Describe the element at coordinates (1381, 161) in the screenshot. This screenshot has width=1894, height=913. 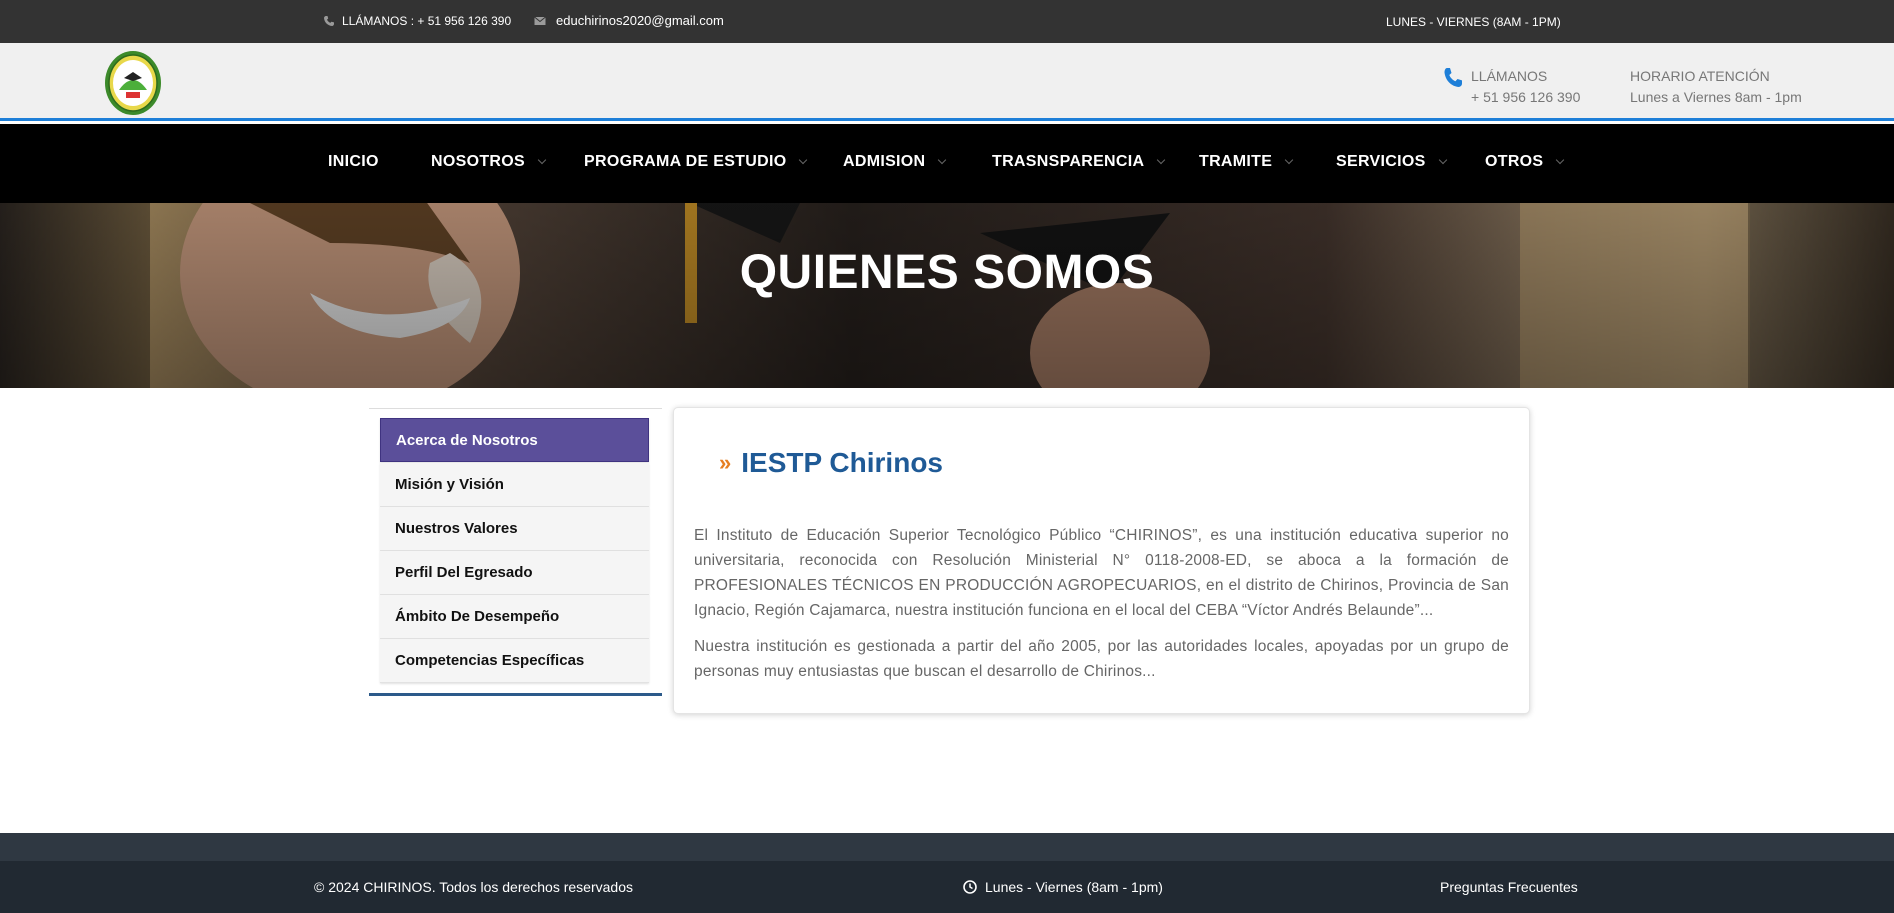
I see `nav-item-label: SERVICIOS` at that location.